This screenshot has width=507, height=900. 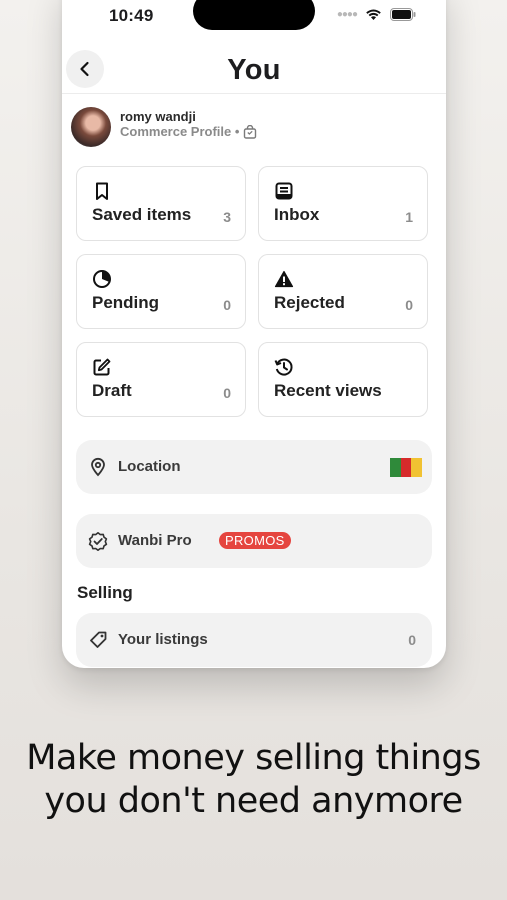 I want to click on status-indicators: ●●●●, so click(x=376, y=14).